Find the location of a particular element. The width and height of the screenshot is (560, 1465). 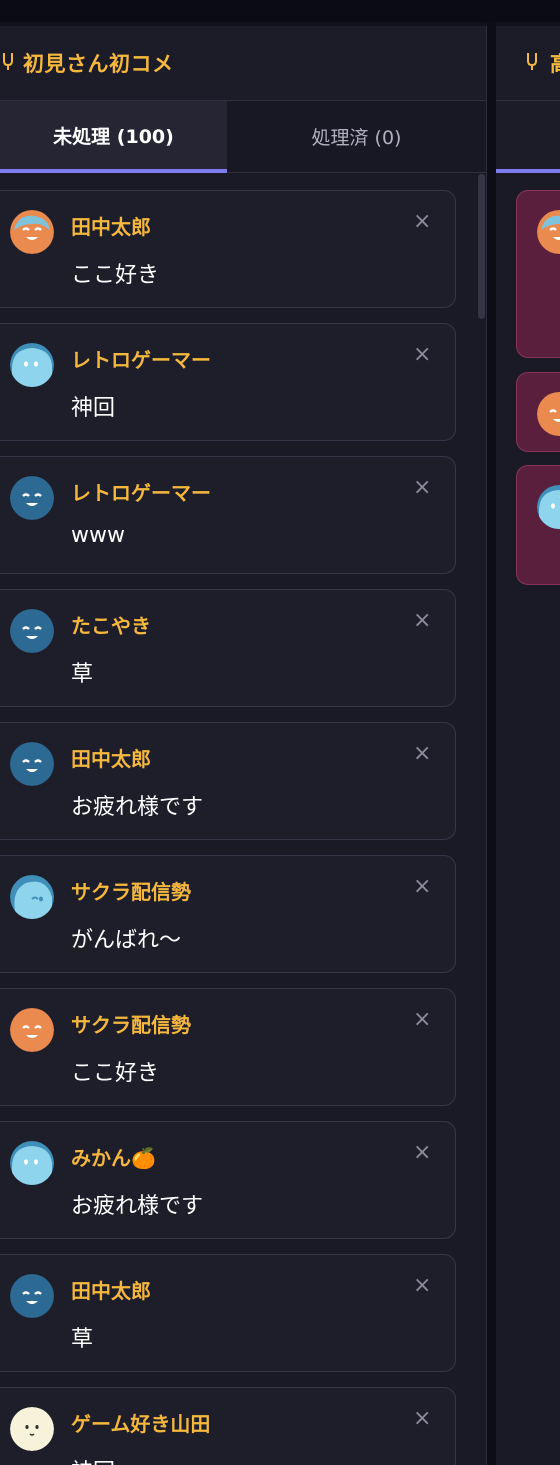

comment-text: www is located at coordinates (98, 535).